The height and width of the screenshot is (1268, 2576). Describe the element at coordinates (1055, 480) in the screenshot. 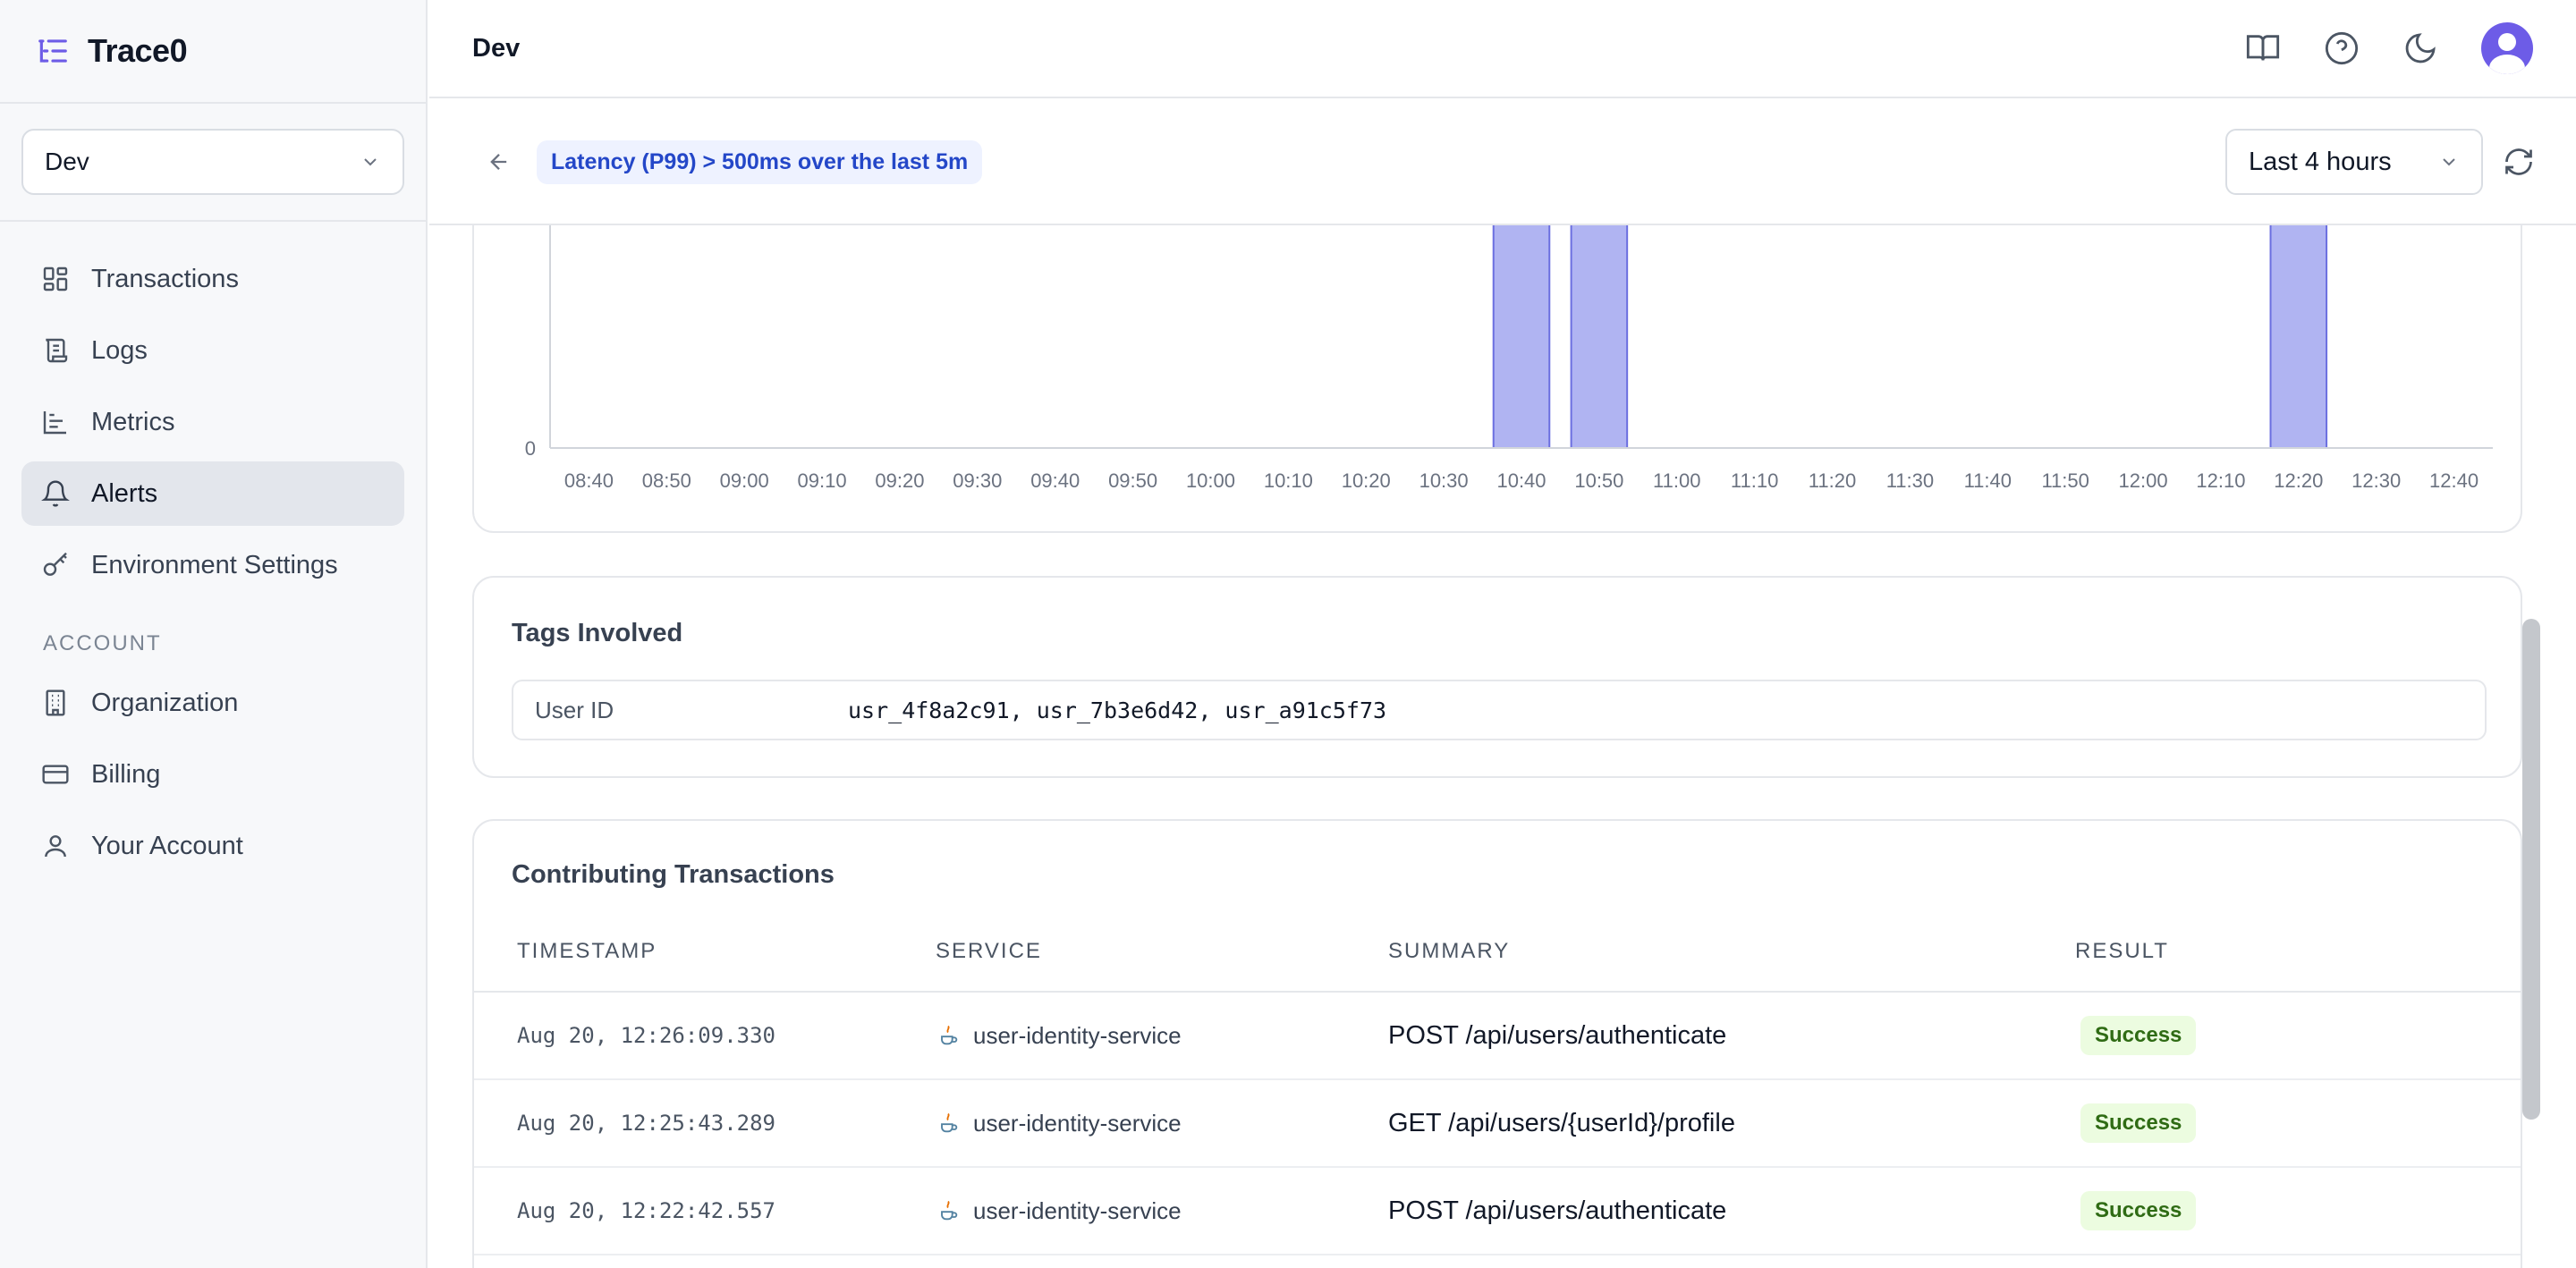

I see `x-tick-label: 09:40` at that location.